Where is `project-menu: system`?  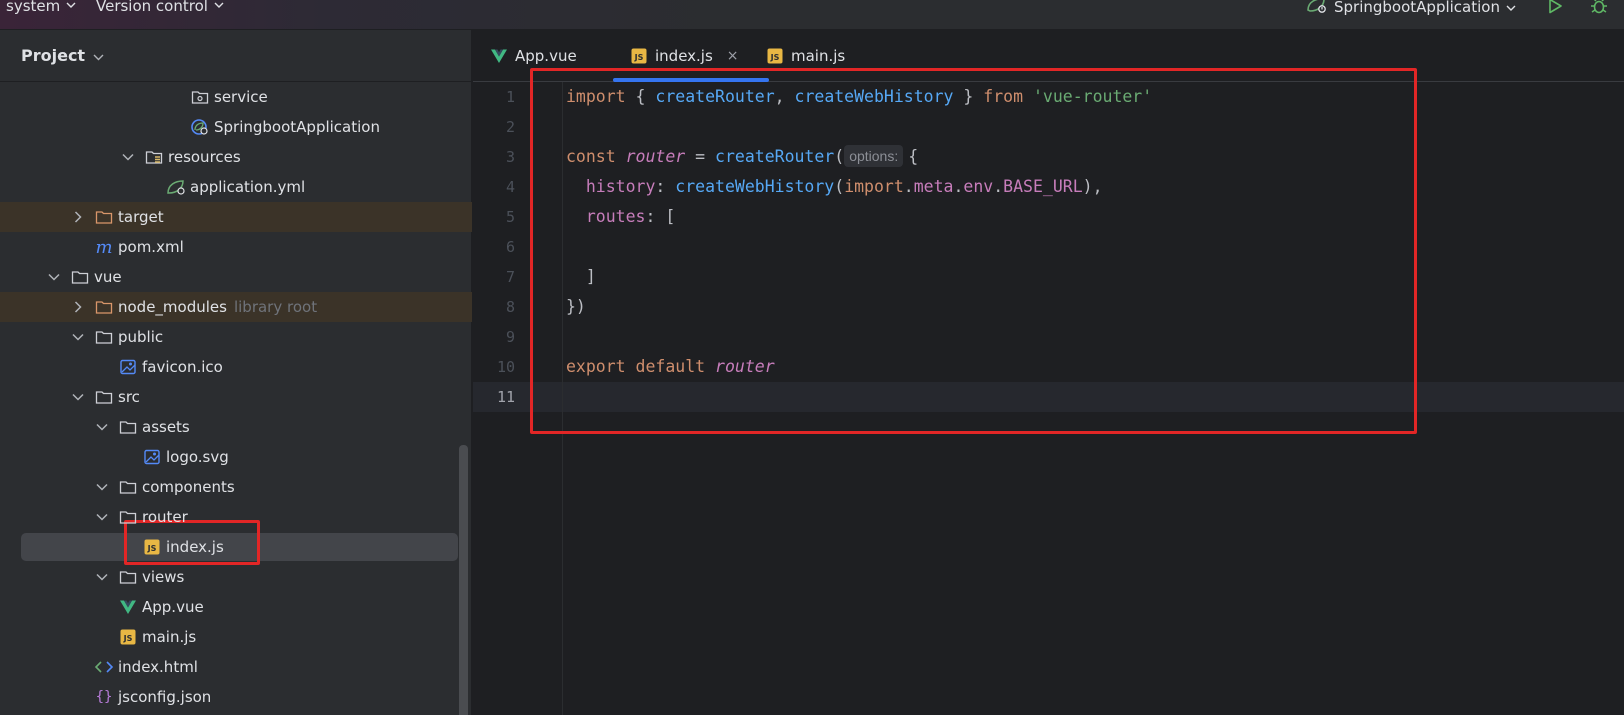
project-menu: system is located at coordinates (41, 8).